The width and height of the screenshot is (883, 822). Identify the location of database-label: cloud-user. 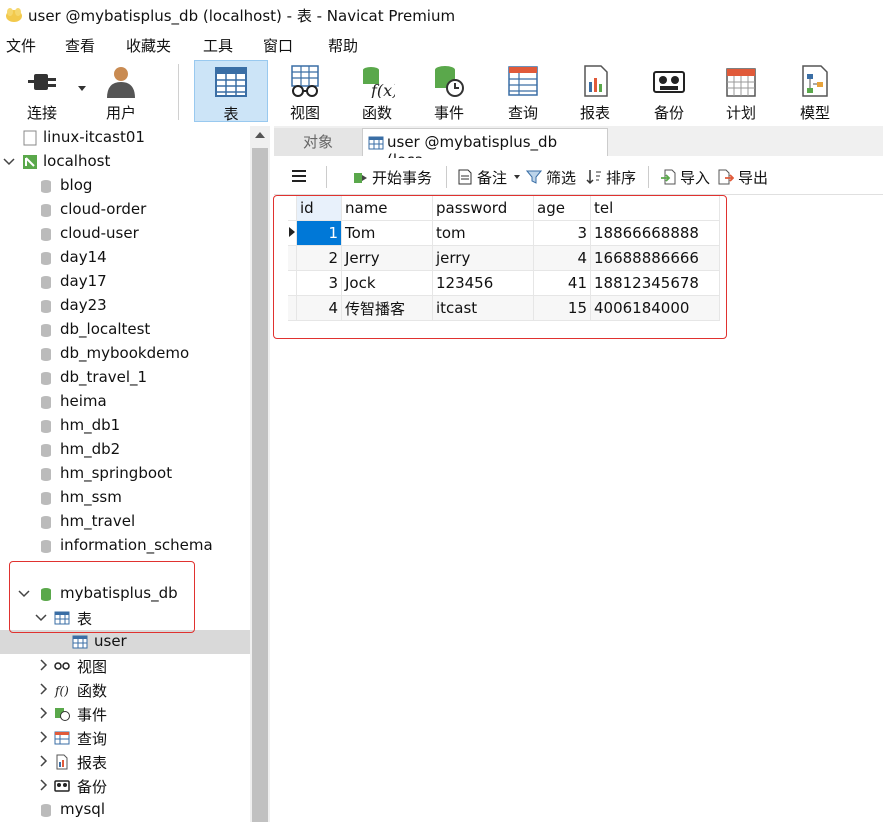
(99, 233).